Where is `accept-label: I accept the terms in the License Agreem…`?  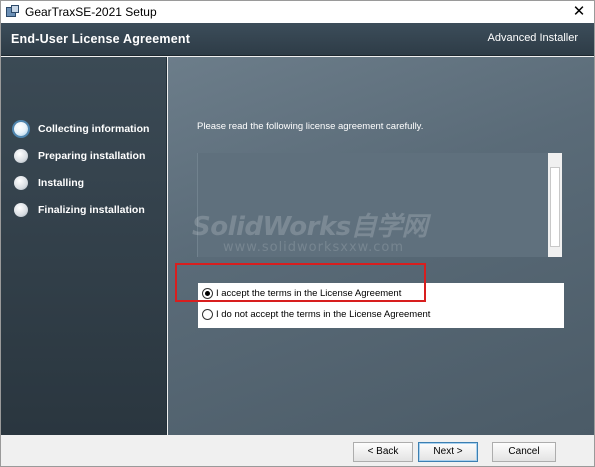 accept-label: I accept the terms in the License Agreem… is located at coordinates (308, 293).